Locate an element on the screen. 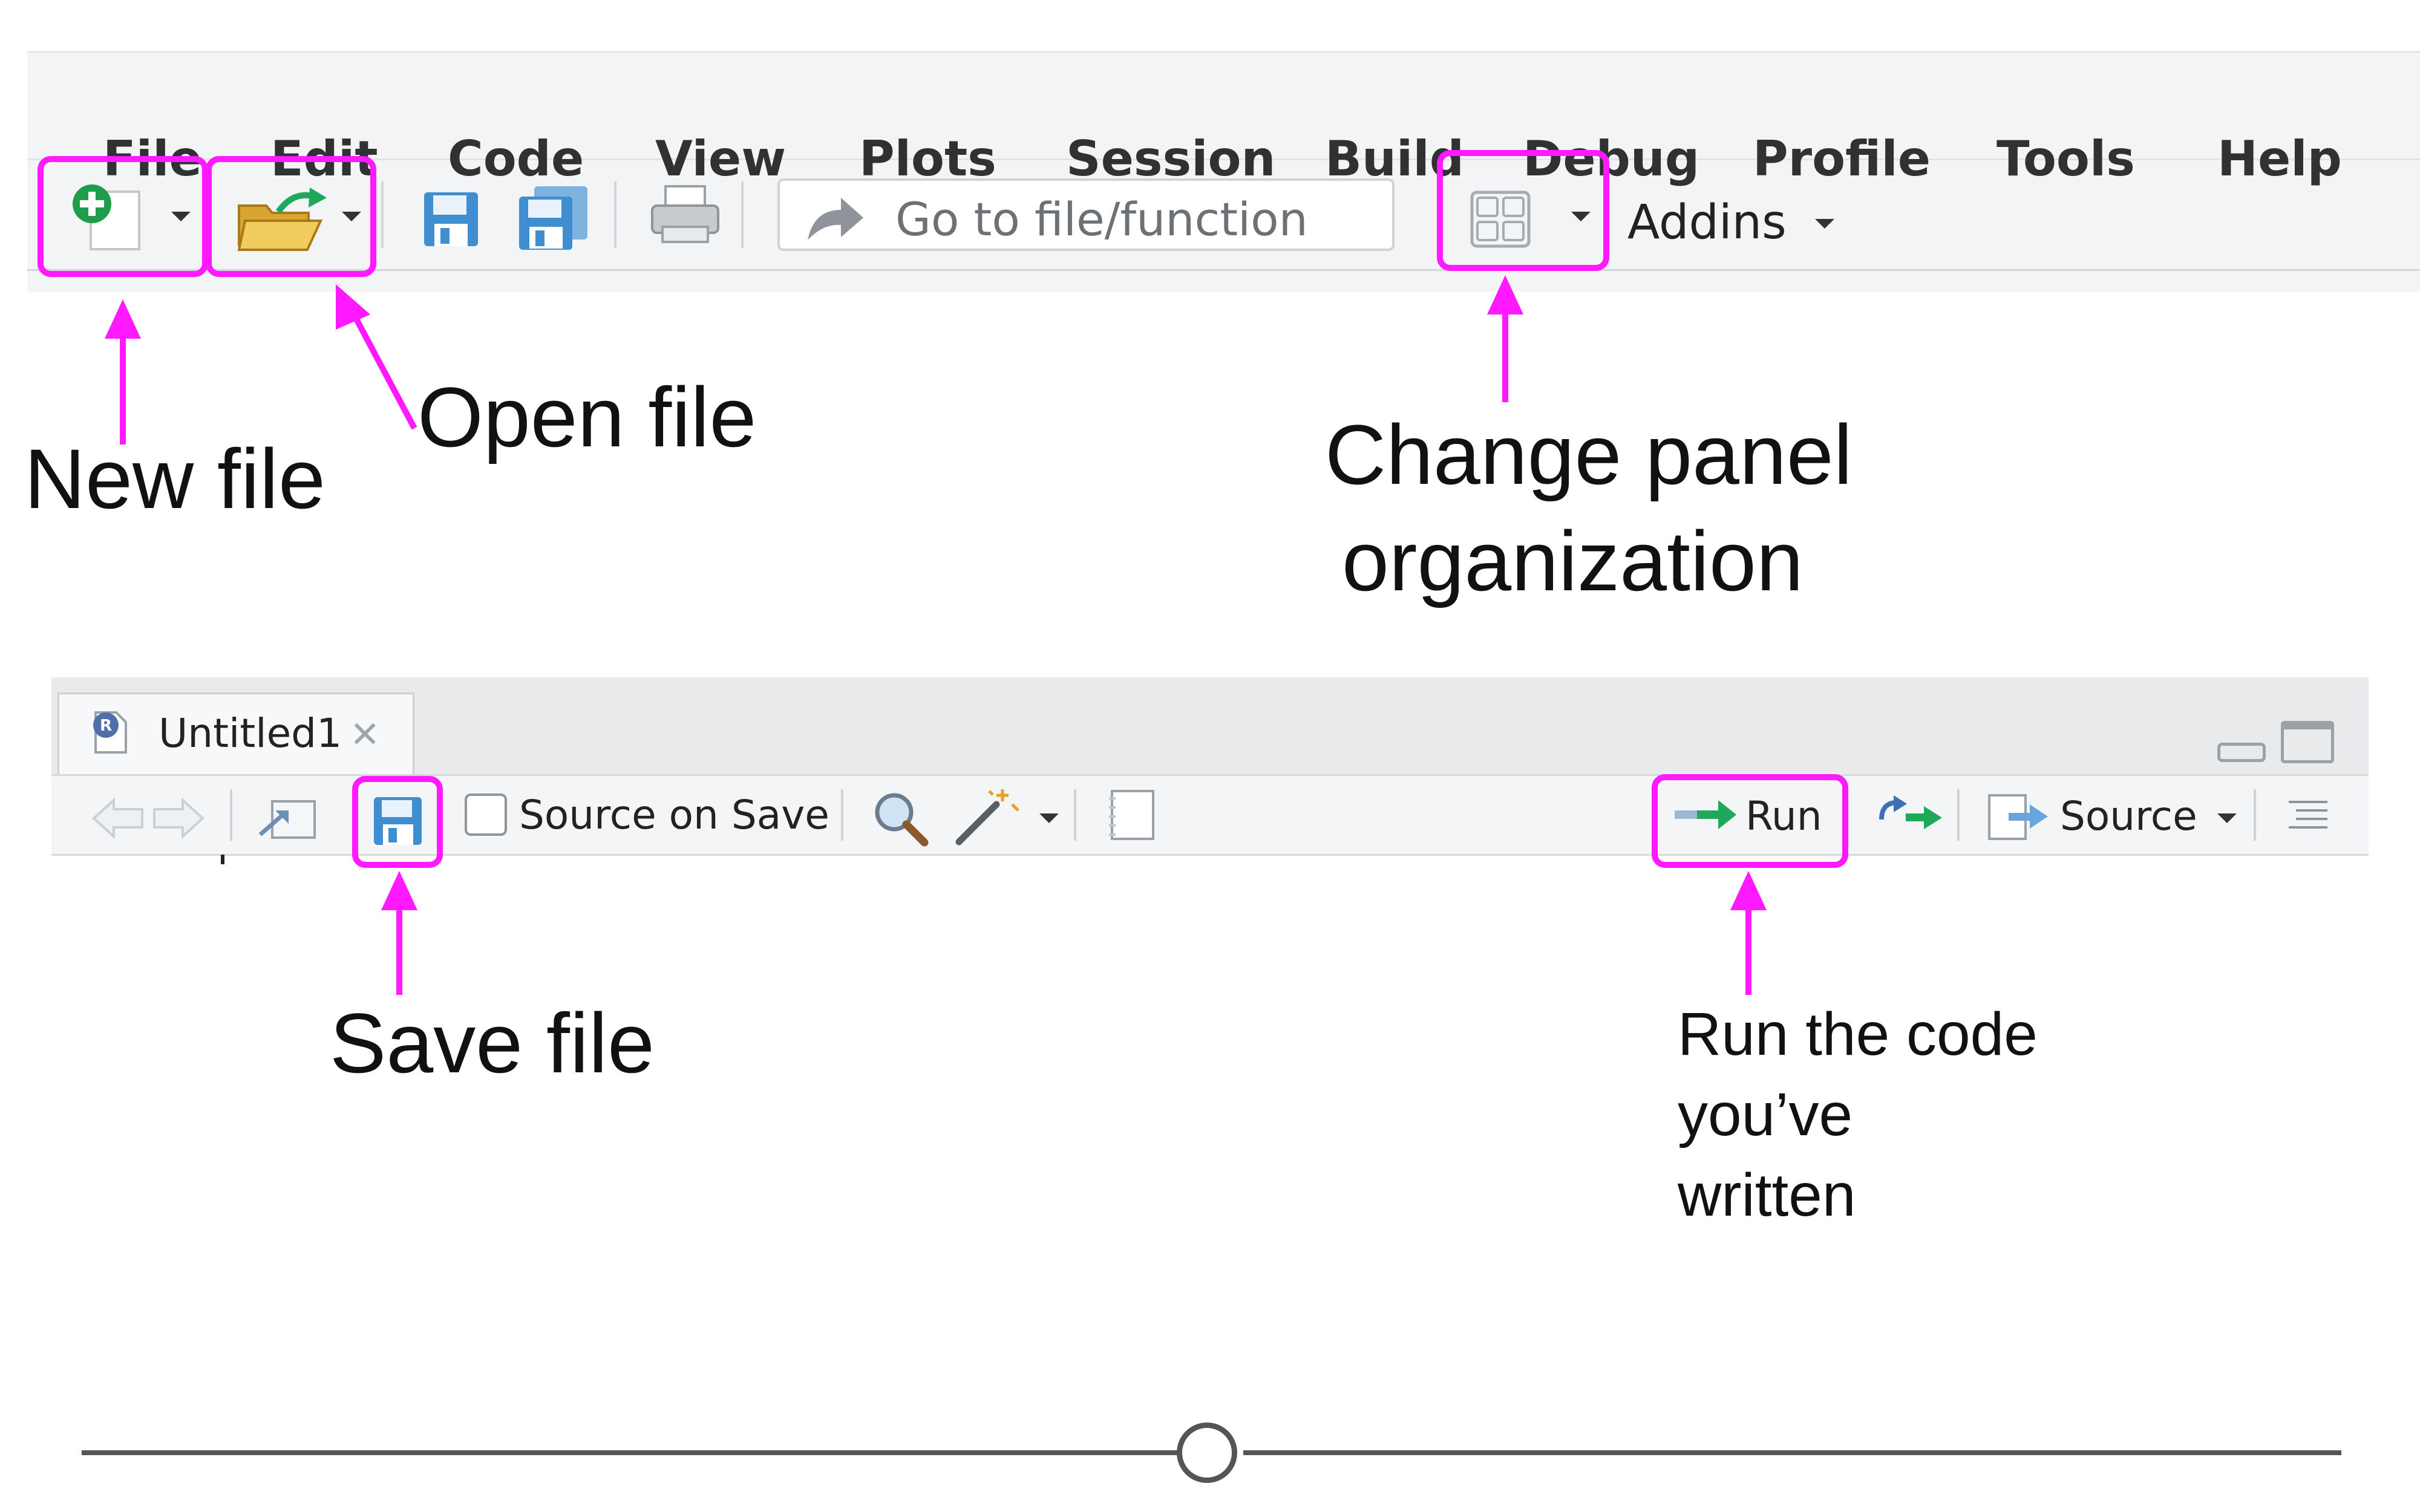  code-tools-wand-icon is located at coordinates (986, 816).